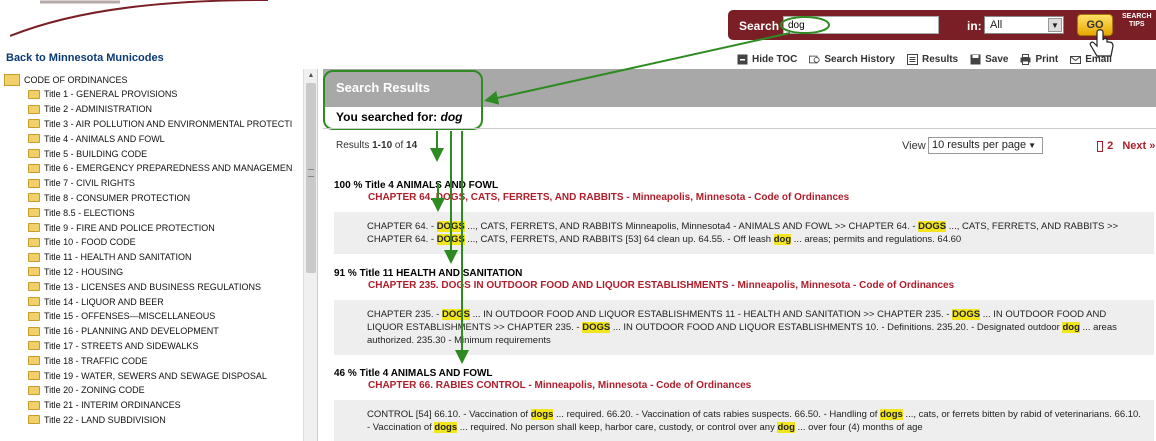  I want to click on toc-item: Title 10 - FOOD CODE, so click(154, 242).